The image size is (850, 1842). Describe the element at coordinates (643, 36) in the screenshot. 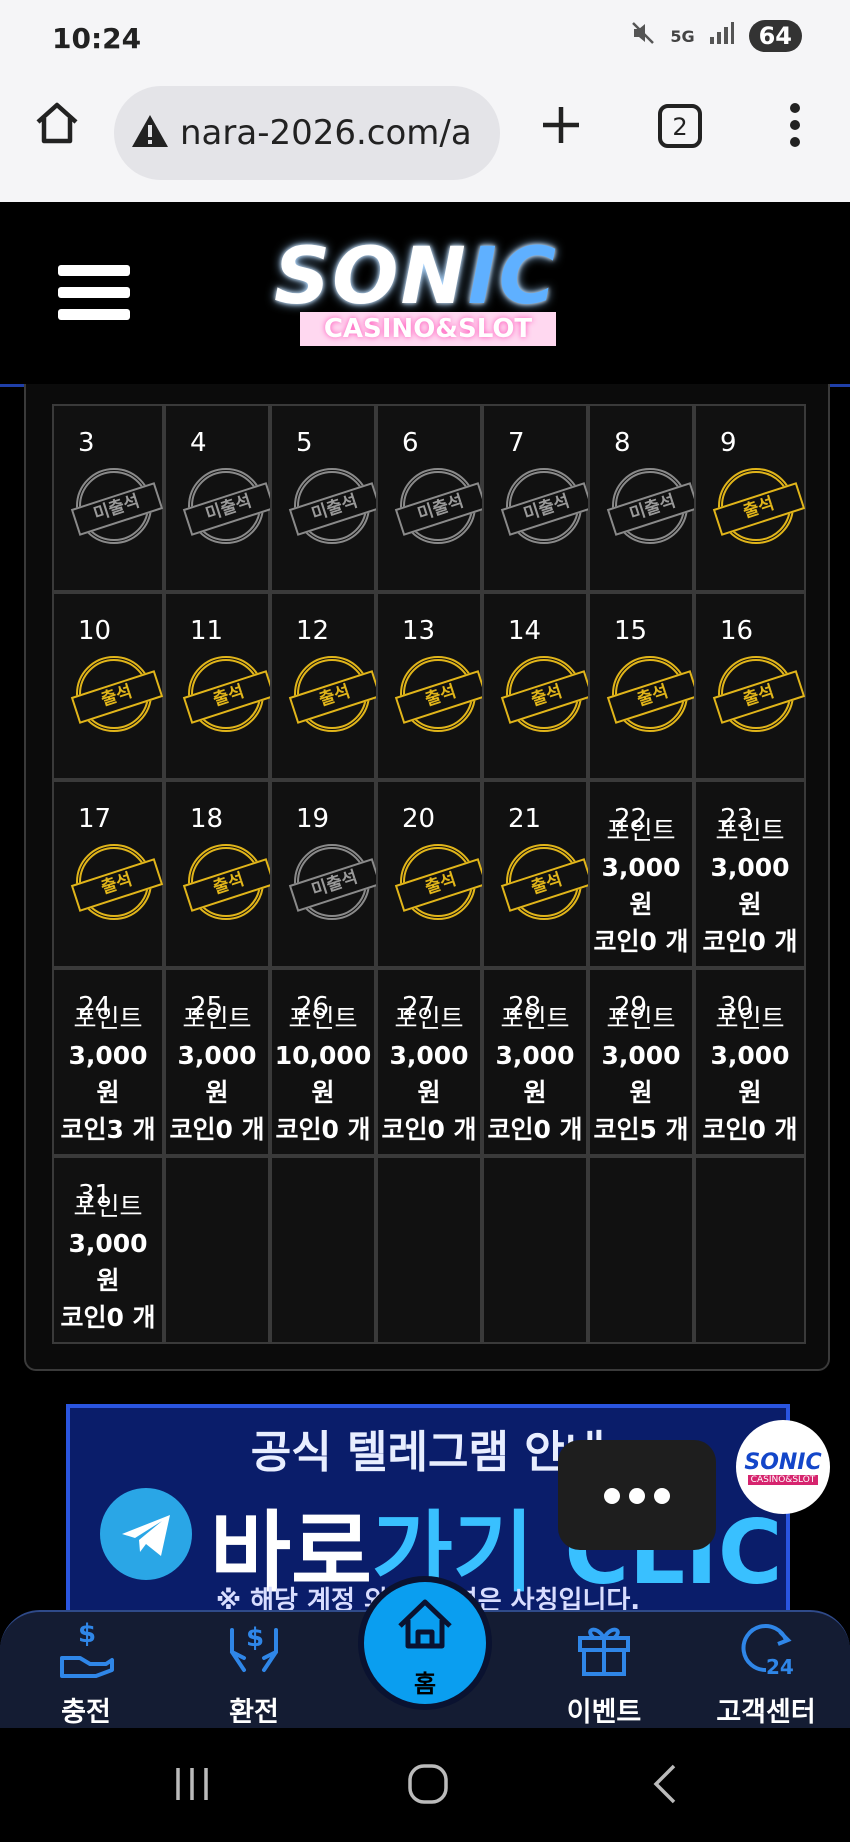

I see `mute-icon` at that location.